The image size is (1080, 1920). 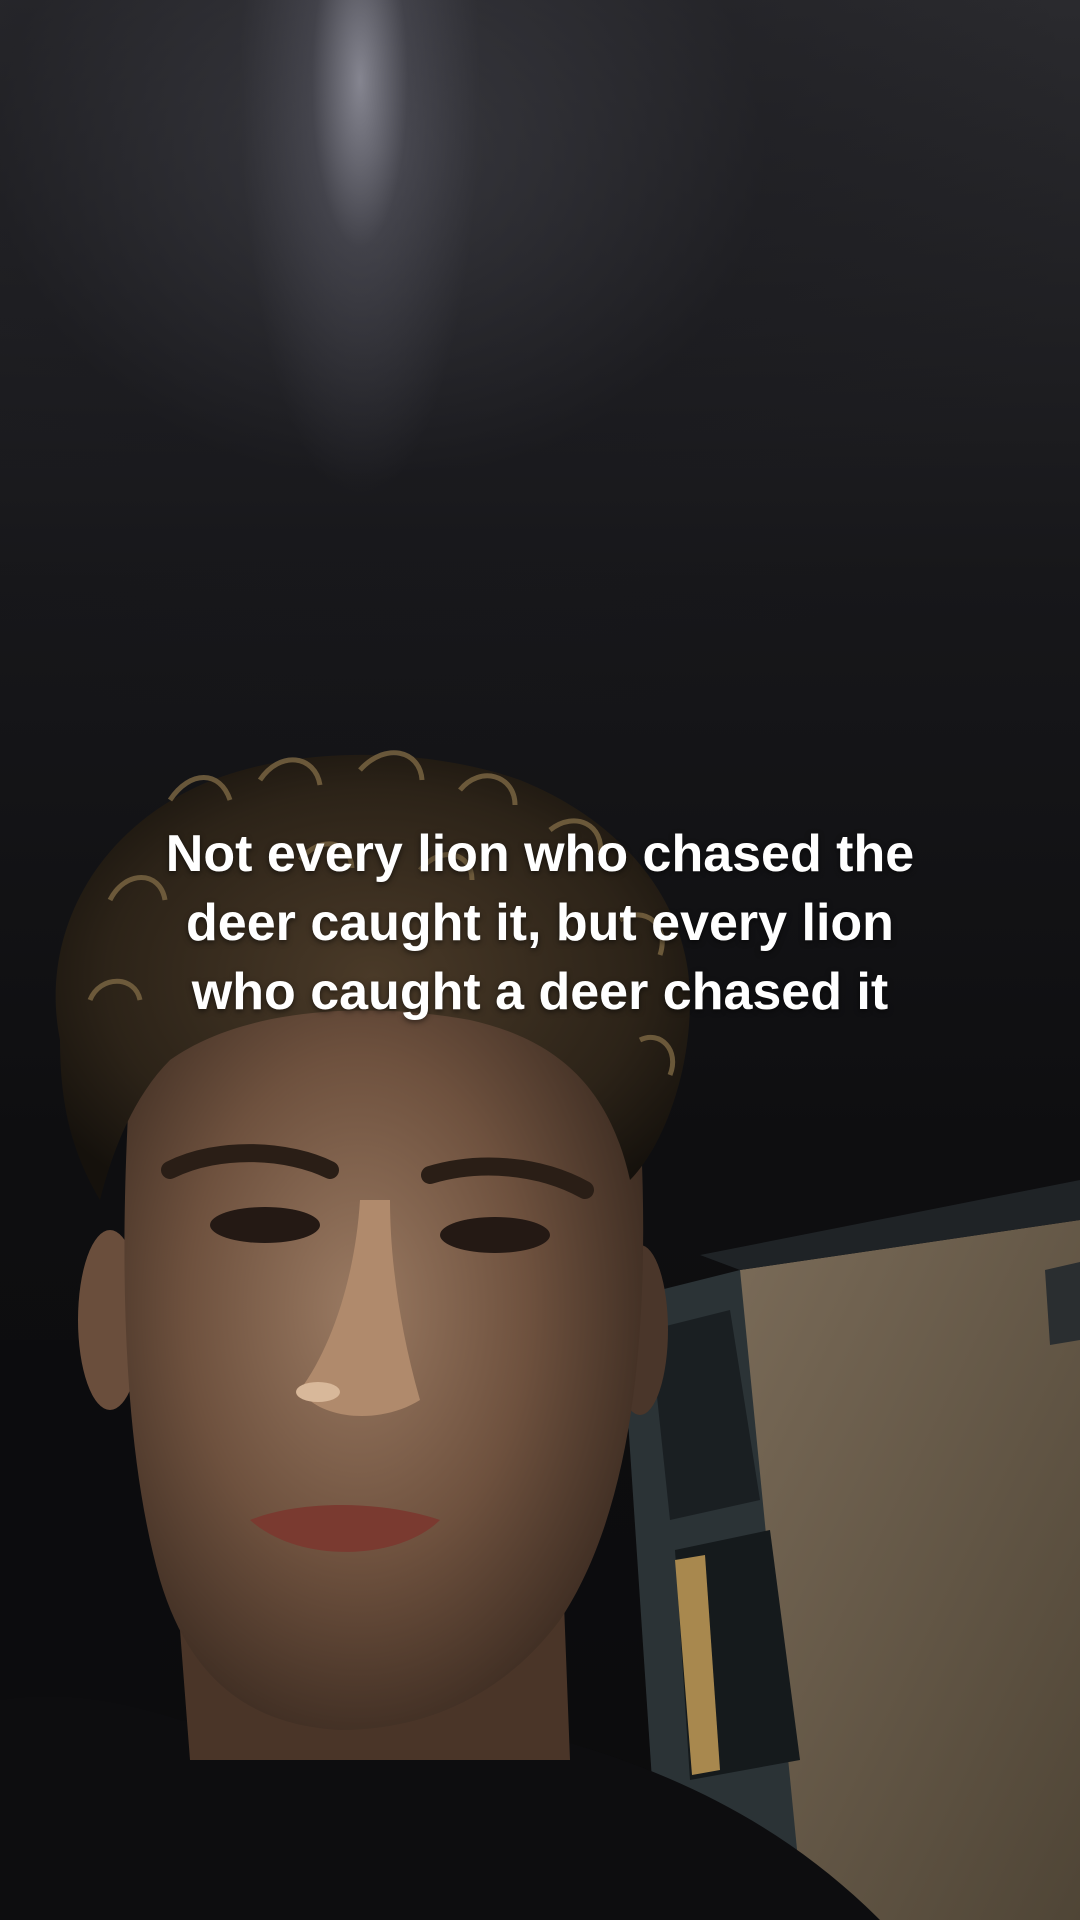 What do you see at coordinates (318, 1392) in the screenshot?
I see `nose-highlight` at bounding box center [318, 1392].